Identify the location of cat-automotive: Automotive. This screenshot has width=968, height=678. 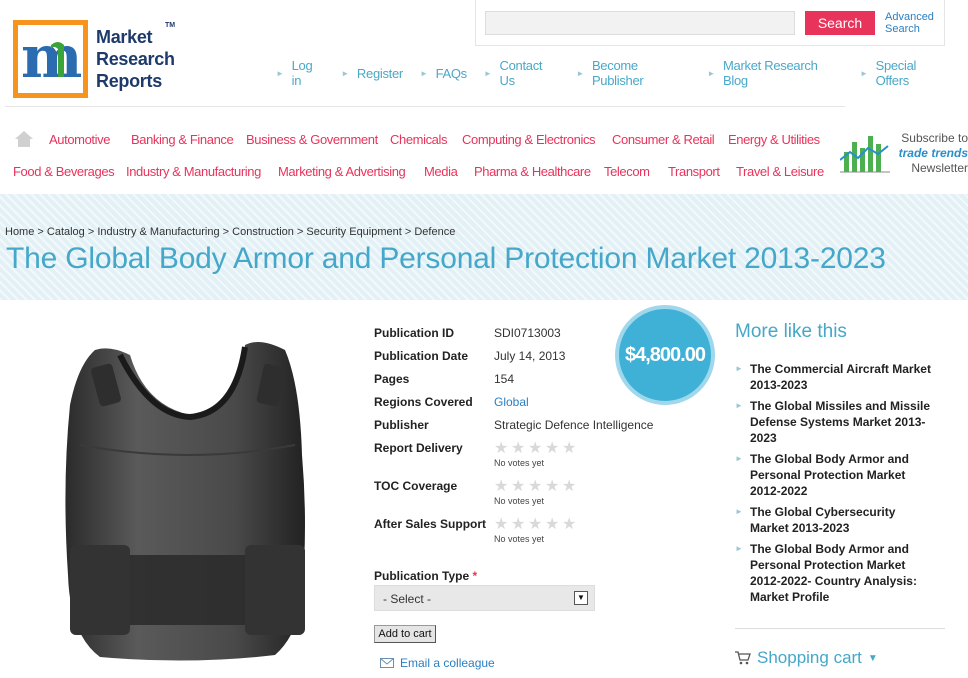
(79, 139).